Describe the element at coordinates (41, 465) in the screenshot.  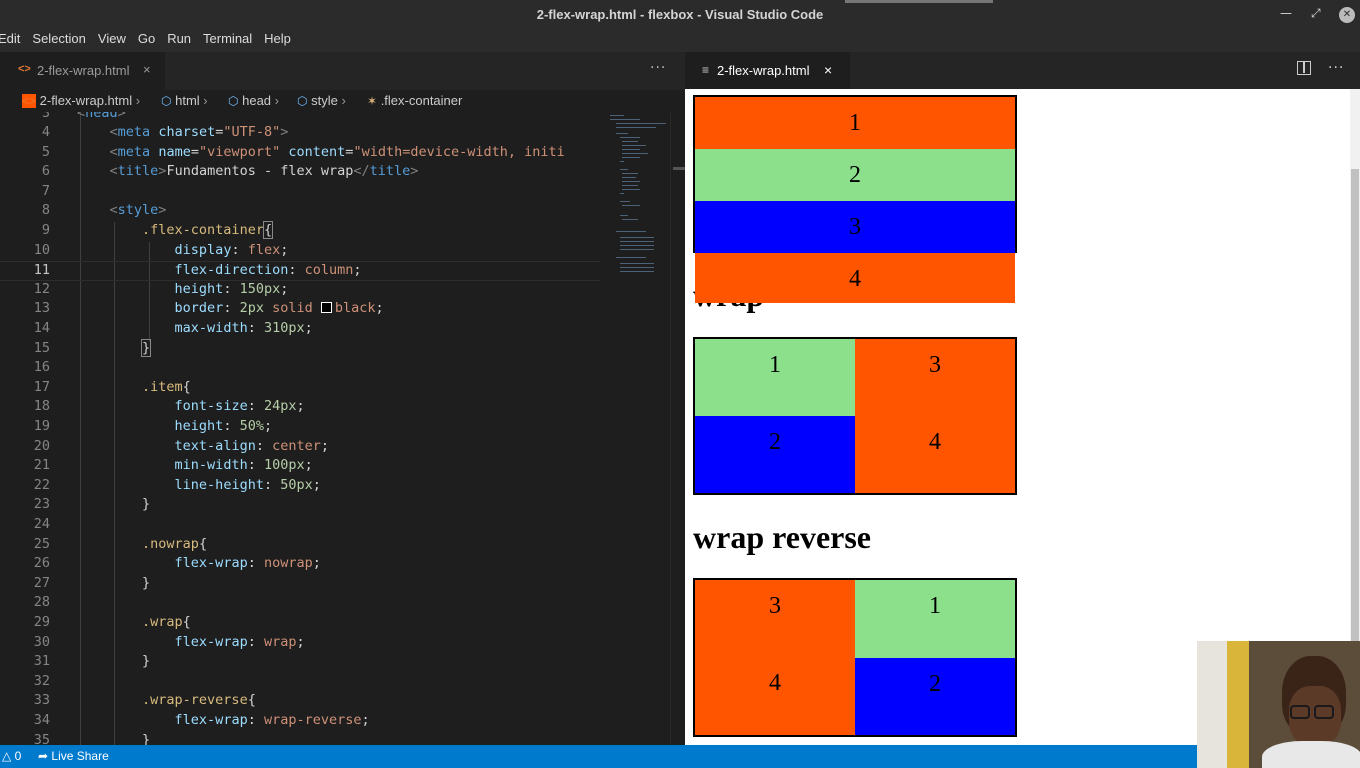
I see `line-number: 21` at that location.